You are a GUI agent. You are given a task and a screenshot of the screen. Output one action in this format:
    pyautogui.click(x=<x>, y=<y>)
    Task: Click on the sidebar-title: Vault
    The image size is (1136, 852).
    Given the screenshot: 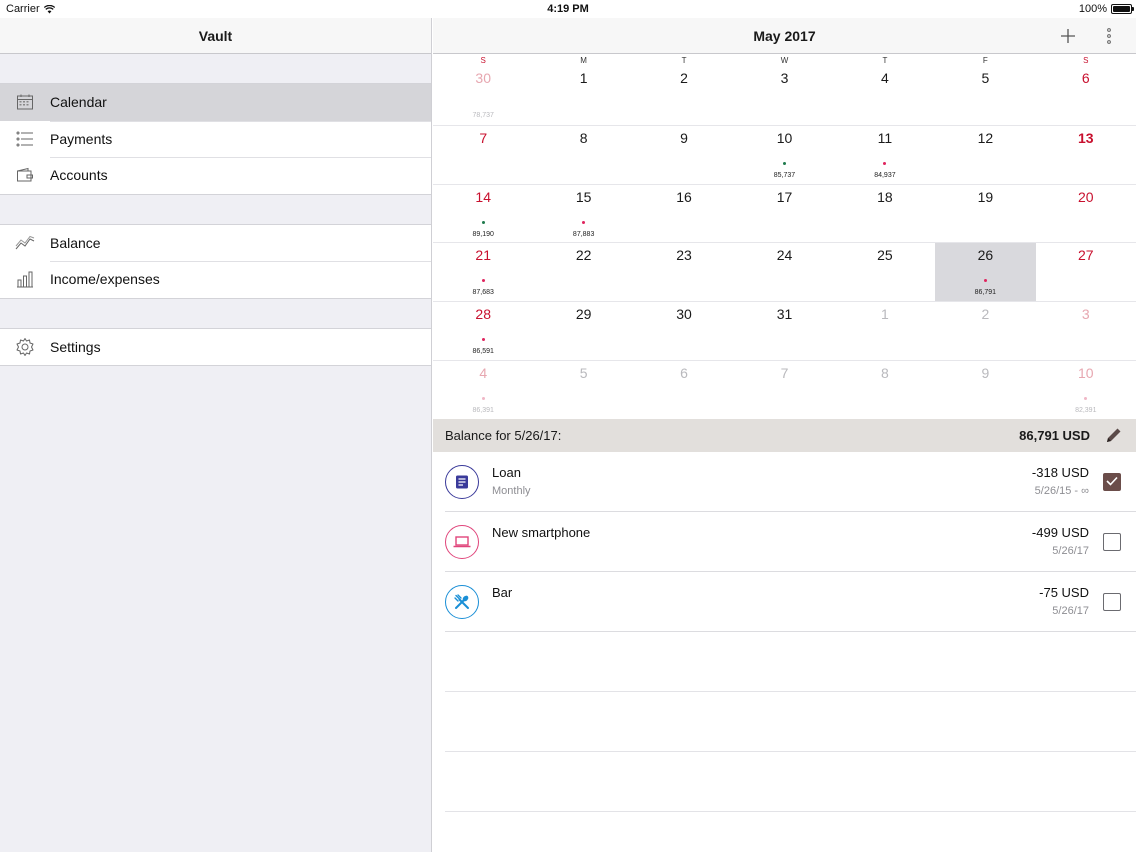 What is the action you would take?
    pyautogui.click(x=215, y=36)
    